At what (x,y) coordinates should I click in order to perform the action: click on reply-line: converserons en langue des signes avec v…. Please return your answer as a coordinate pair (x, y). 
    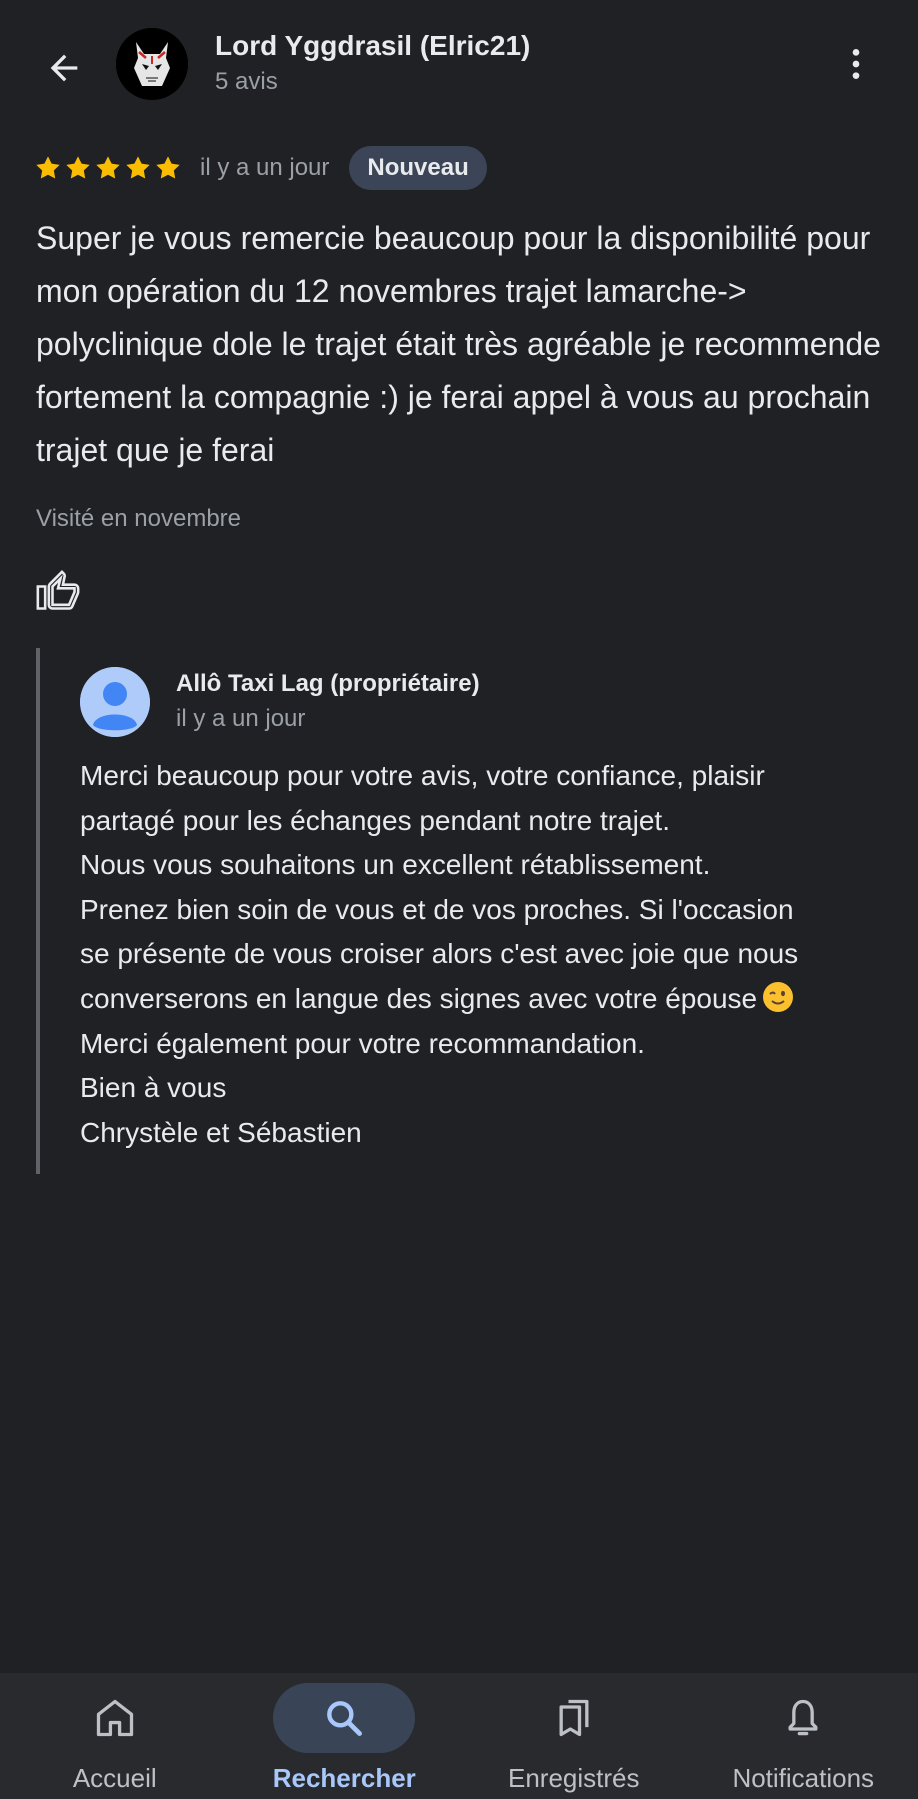
    Looking at the image, I should click on (419, 998).